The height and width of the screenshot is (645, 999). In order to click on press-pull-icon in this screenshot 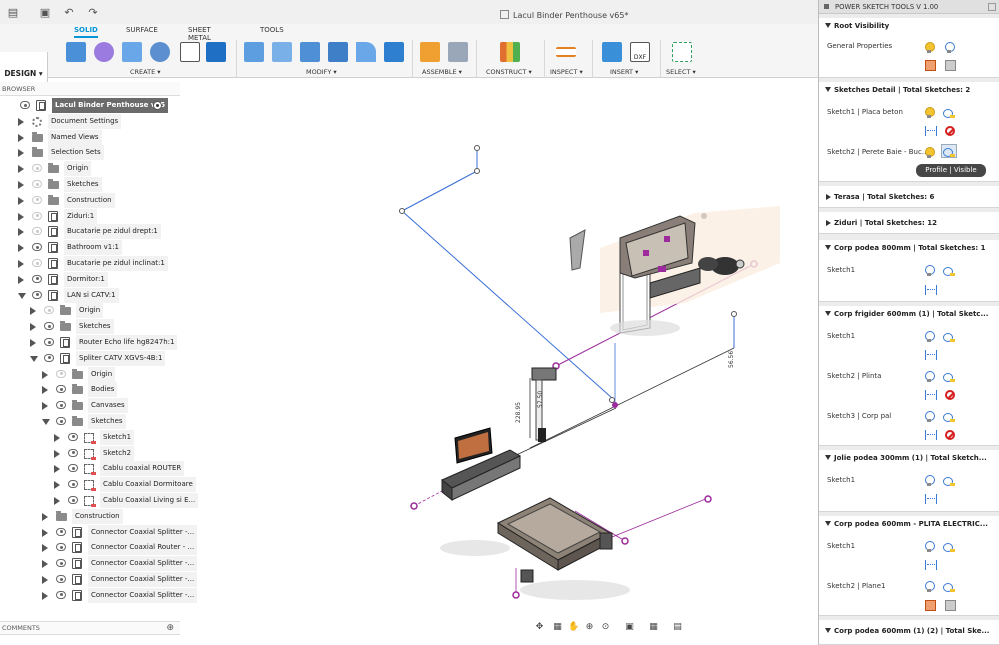, I will do `click(254, 52)`.